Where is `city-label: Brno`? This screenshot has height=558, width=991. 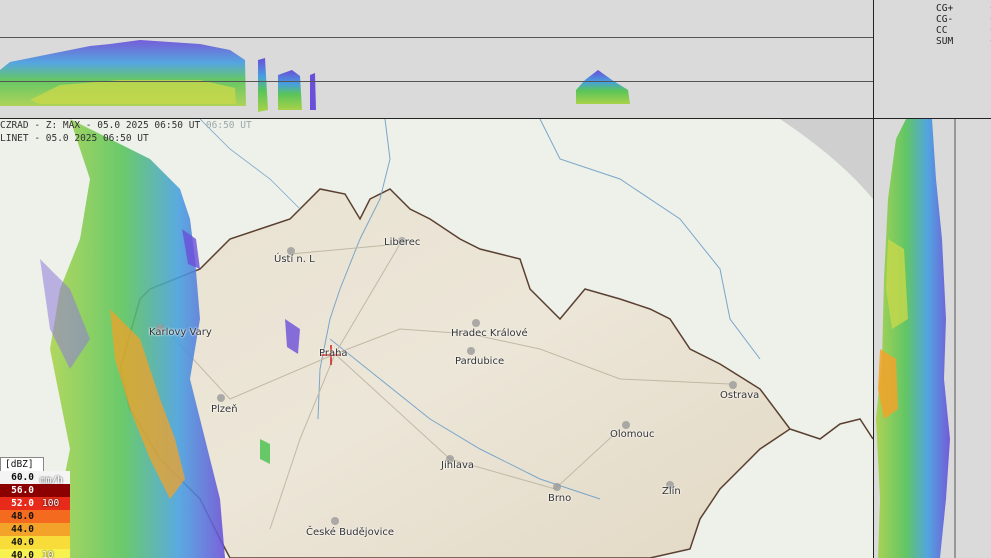
city-label: Brno is located at coordinates (560, 498).